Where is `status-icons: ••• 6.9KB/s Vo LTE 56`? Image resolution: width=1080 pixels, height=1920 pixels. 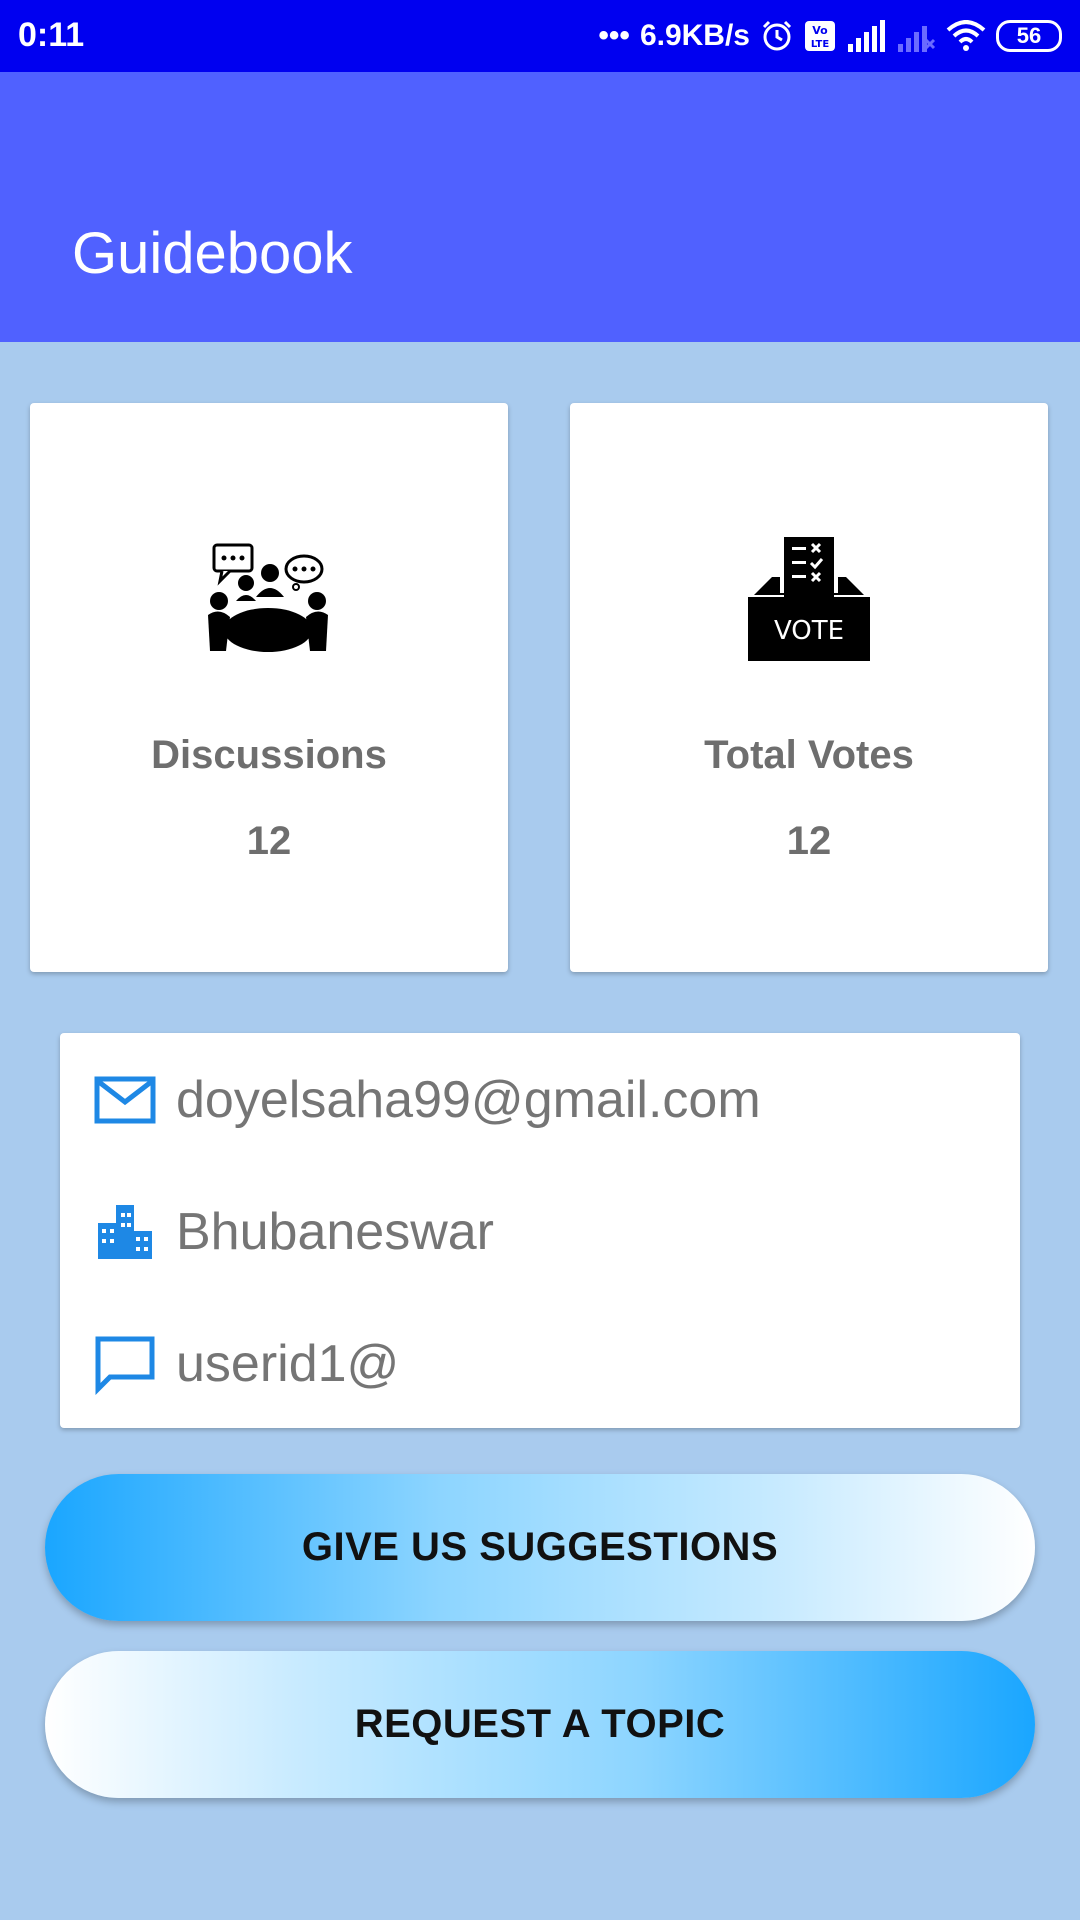
status-icons: ••• 6.9KB/s Vo LTE 56 is located at coordinates (830, 36).